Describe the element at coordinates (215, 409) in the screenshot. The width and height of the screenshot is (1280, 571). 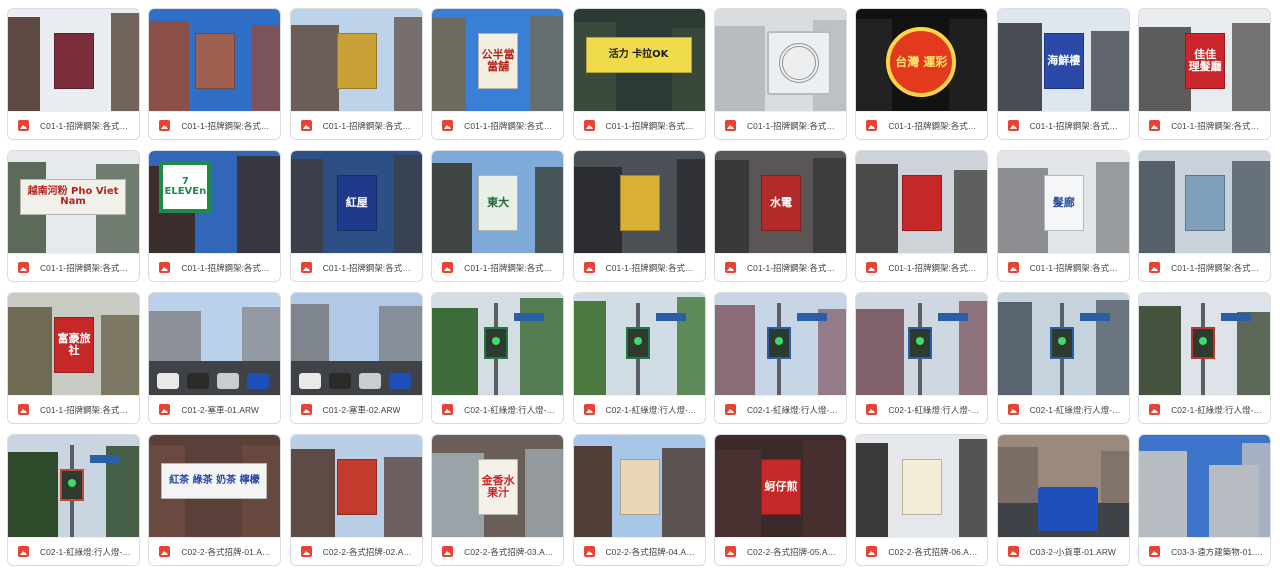
I see `file-meta: C01-2-塞車-01.ARW` at that location.